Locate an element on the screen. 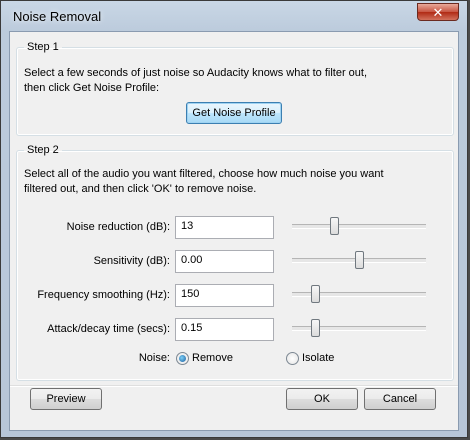  attack-decay-slider-thumb is located at coordinates (315, 328).